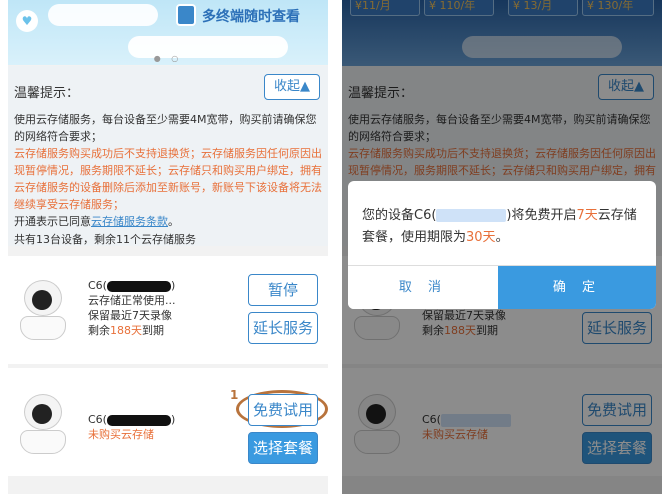 The image size is (668, 494). Describe the element at coordinates (499, 226) in the screenshot. I see `dialog-message: 您的设备C6()将免费开启7天云存储套餐，使用期限为30天。` at that location.